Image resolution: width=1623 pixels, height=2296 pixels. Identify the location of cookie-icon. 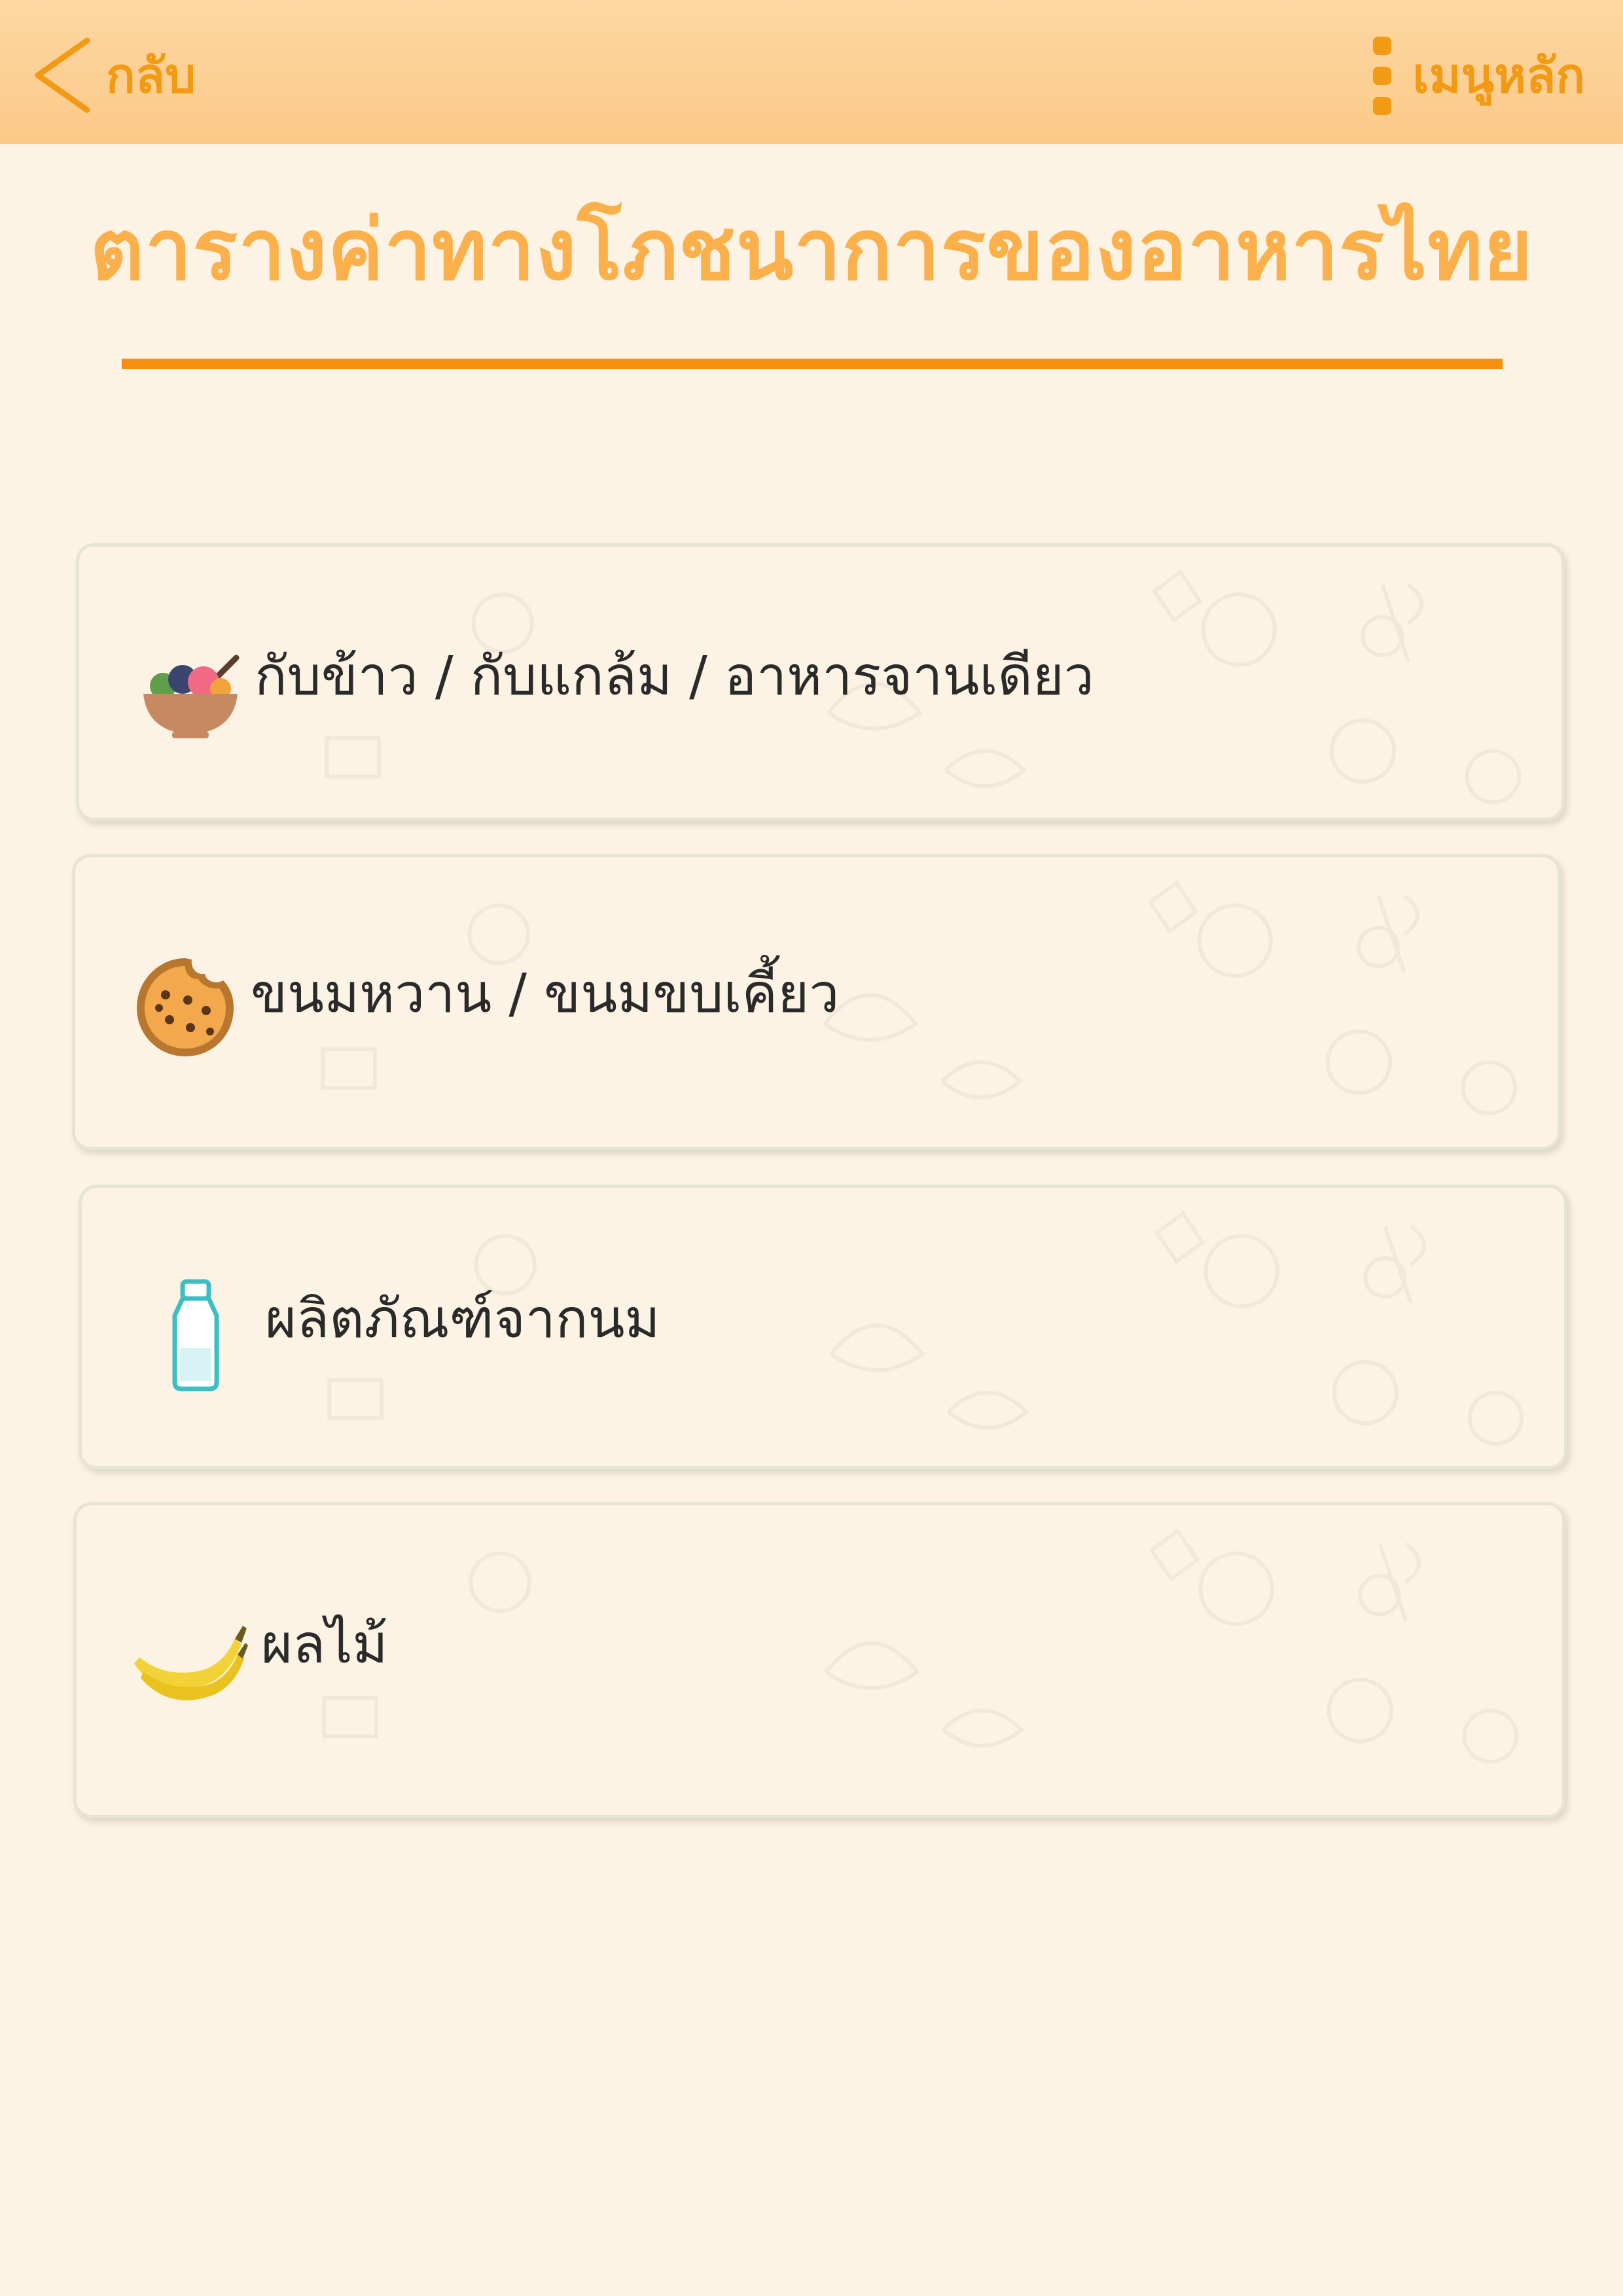
(185, 1007).